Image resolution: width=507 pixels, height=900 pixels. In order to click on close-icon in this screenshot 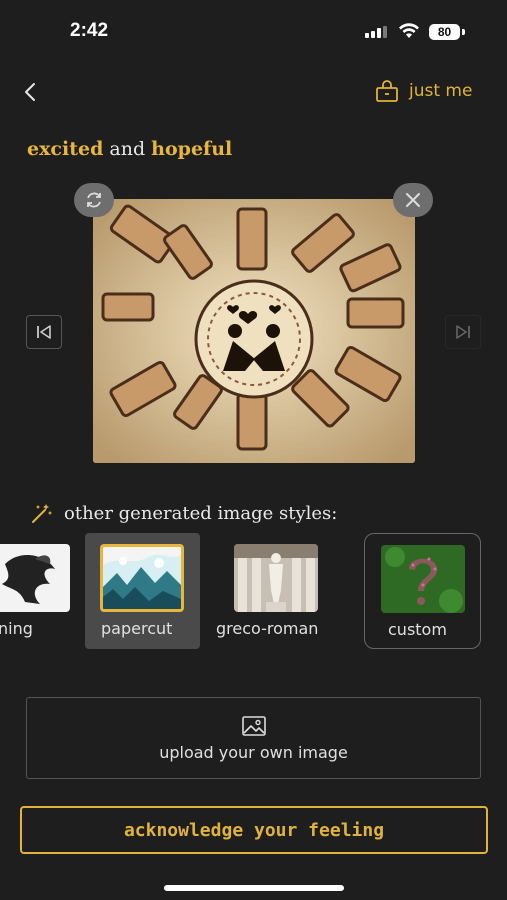, I will do `click(413, 200)`.